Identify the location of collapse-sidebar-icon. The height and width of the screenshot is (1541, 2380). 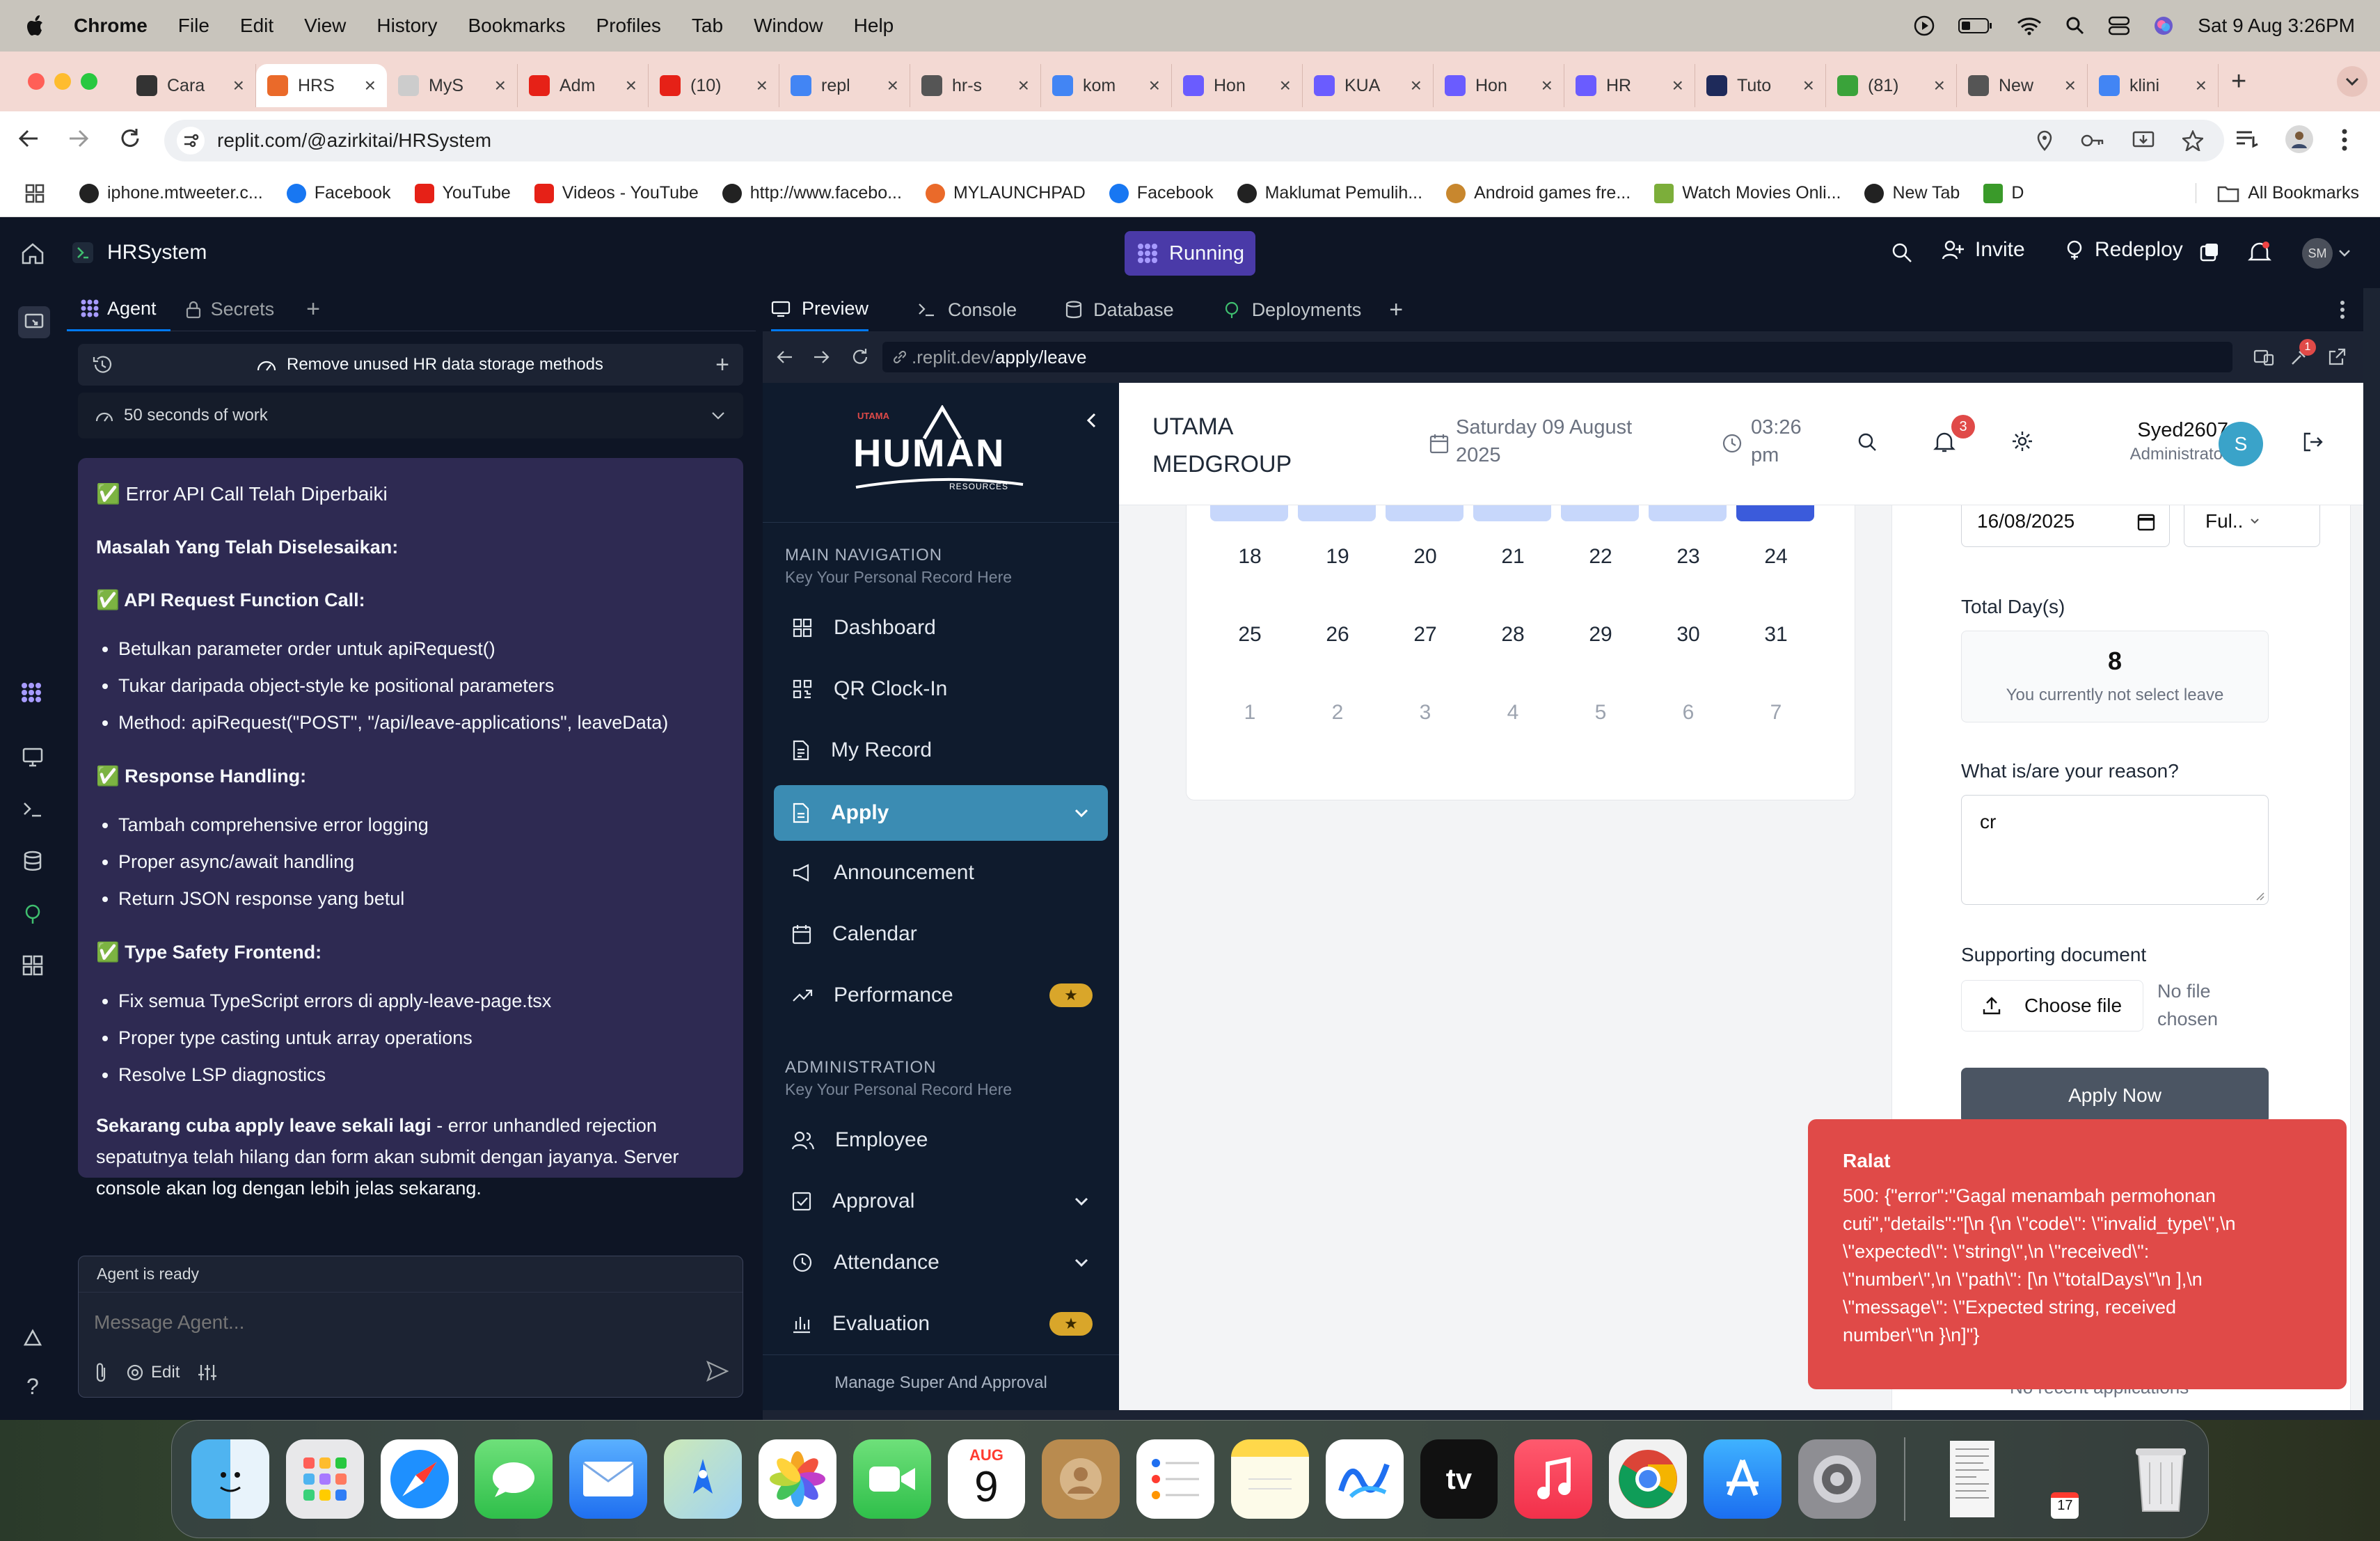
(1091, 420).